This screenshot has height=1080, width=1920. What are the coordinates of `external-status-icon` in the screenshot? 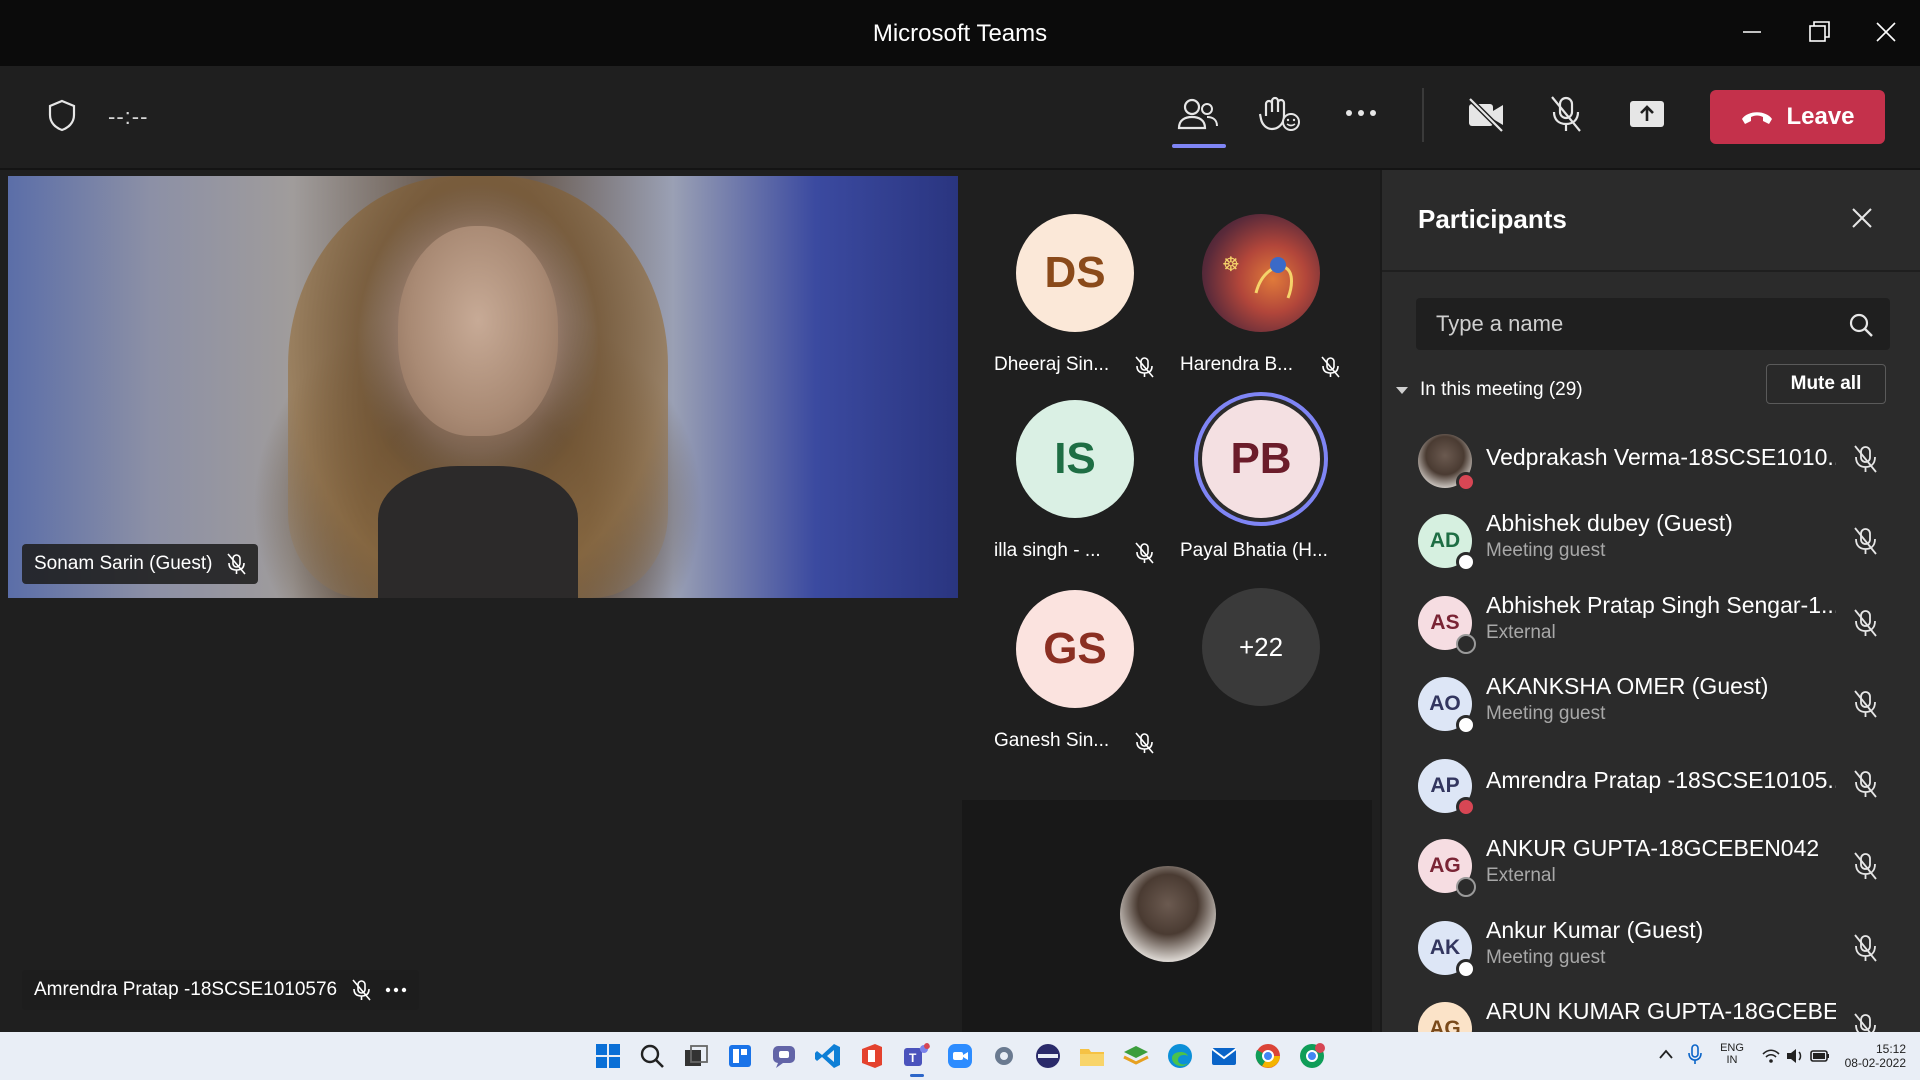 It's located at (1466, 644).